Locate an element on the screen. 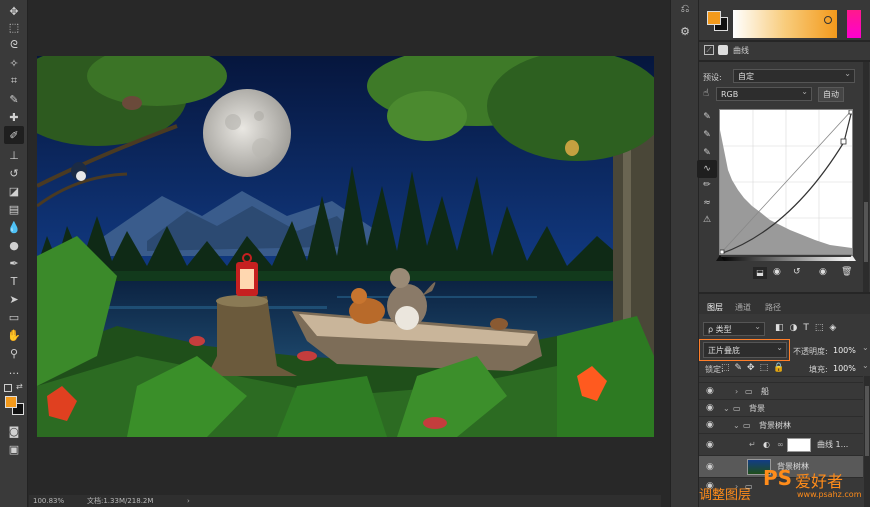 Image resolution: width=870 pixels, height=507 pixels. watermark-ps: PS is located at coordinates (778, 478).